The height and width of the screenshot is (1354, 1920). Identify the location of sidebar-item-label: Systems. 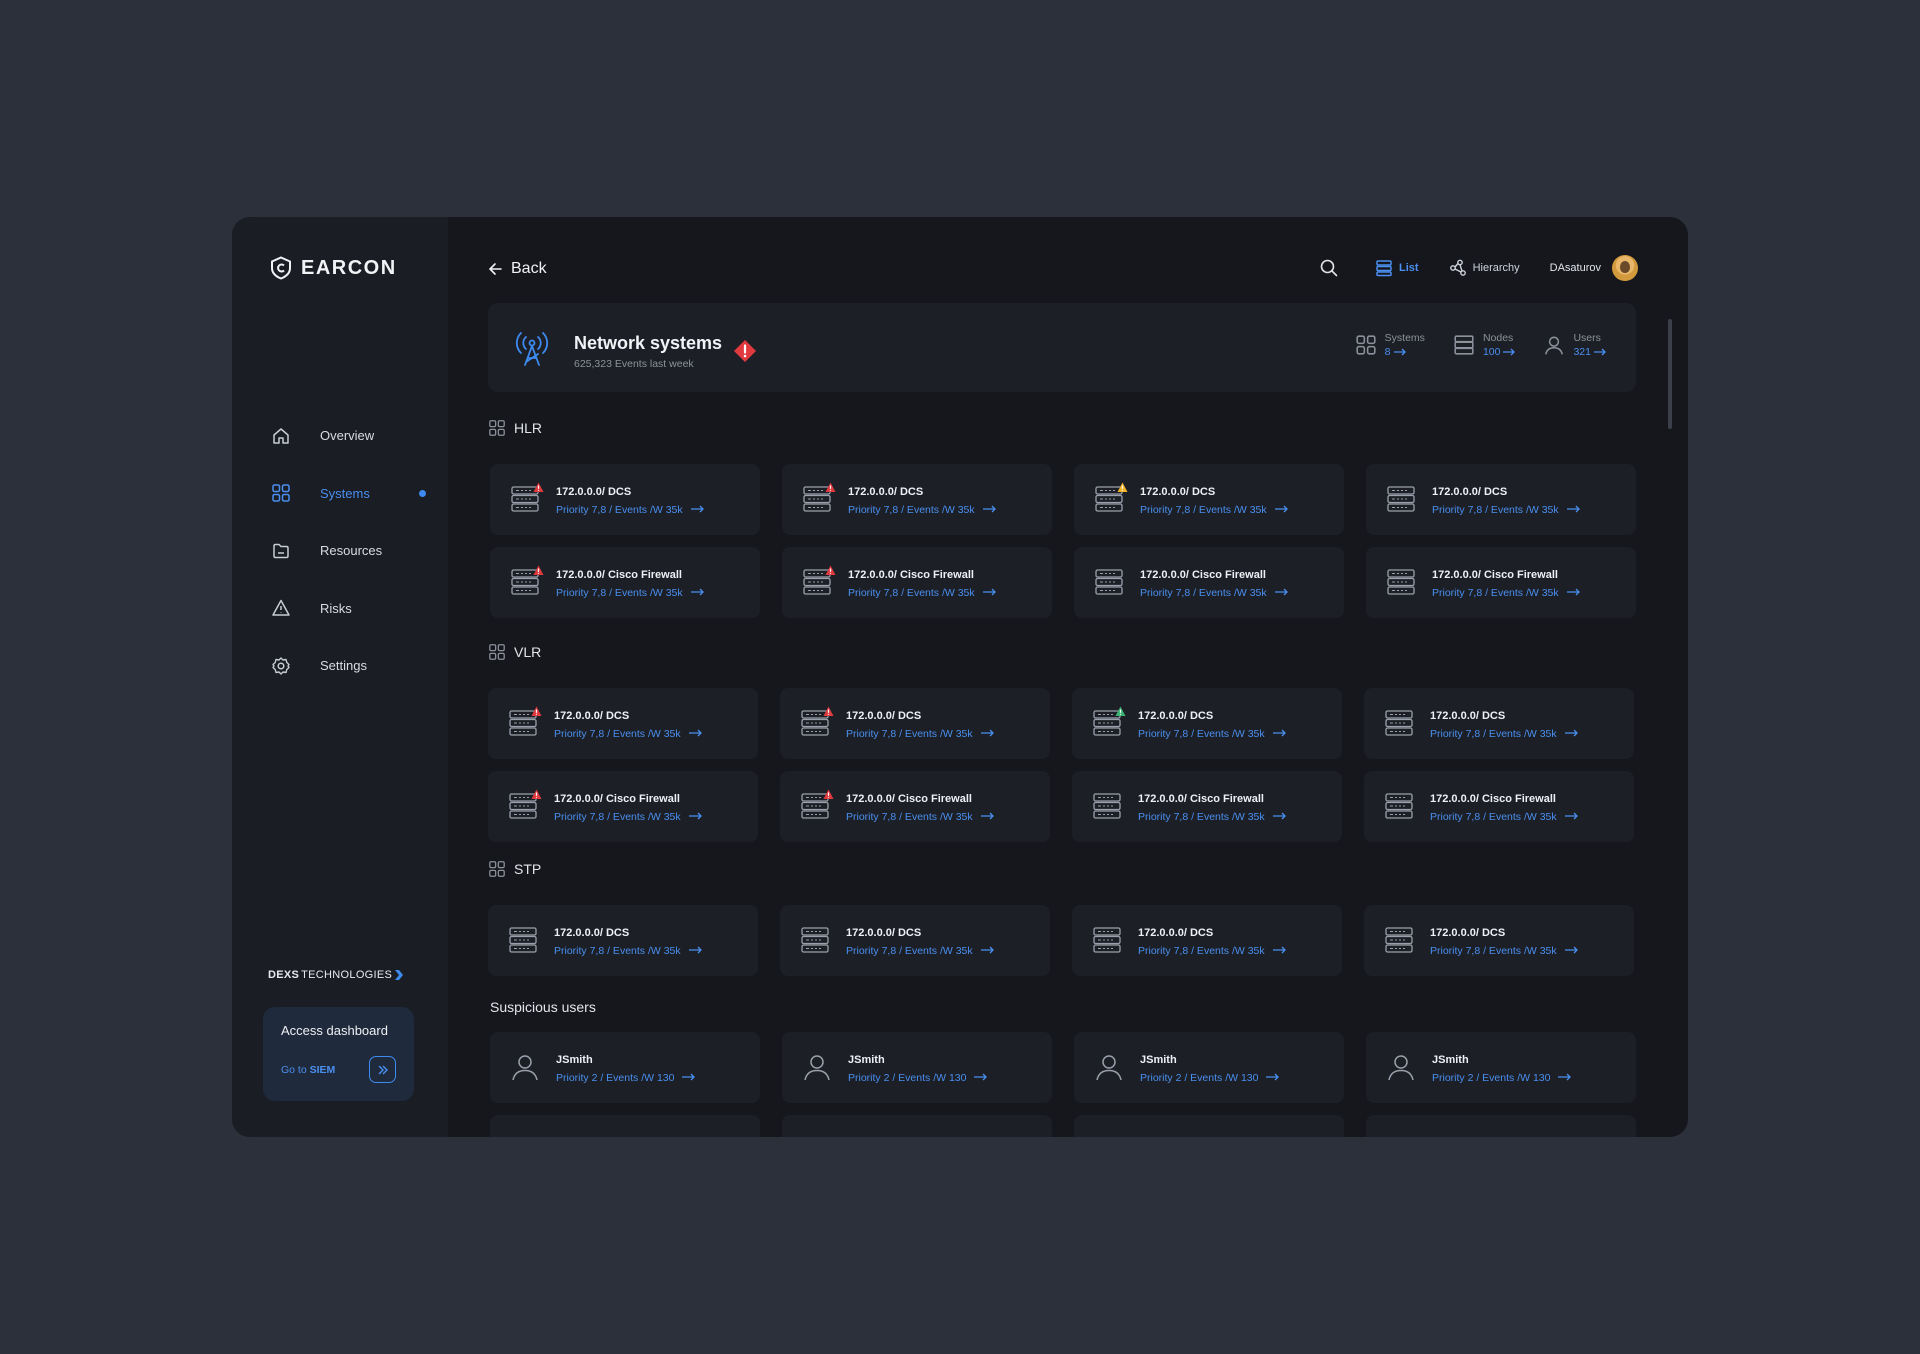
(345, 493).